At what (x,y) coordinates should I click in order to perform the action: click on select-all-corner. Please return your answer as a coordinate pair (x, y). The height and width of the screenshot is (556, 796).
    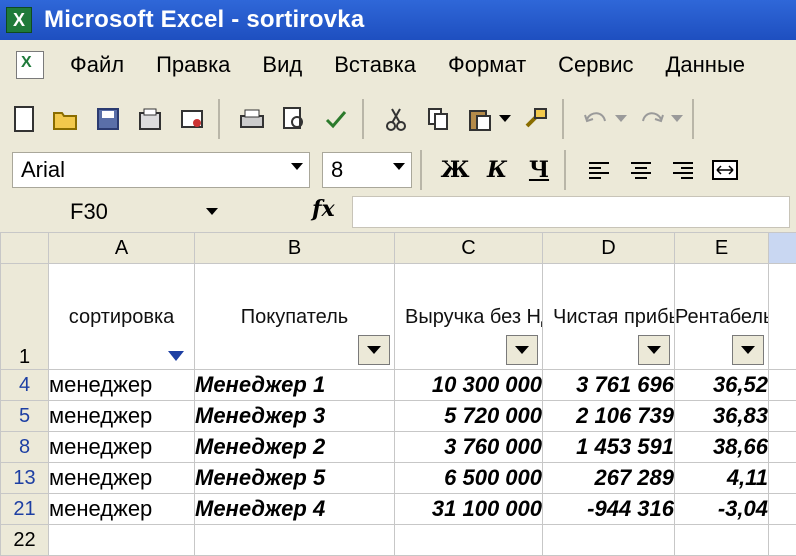
    Looking at the image, I should click on (25, 248).